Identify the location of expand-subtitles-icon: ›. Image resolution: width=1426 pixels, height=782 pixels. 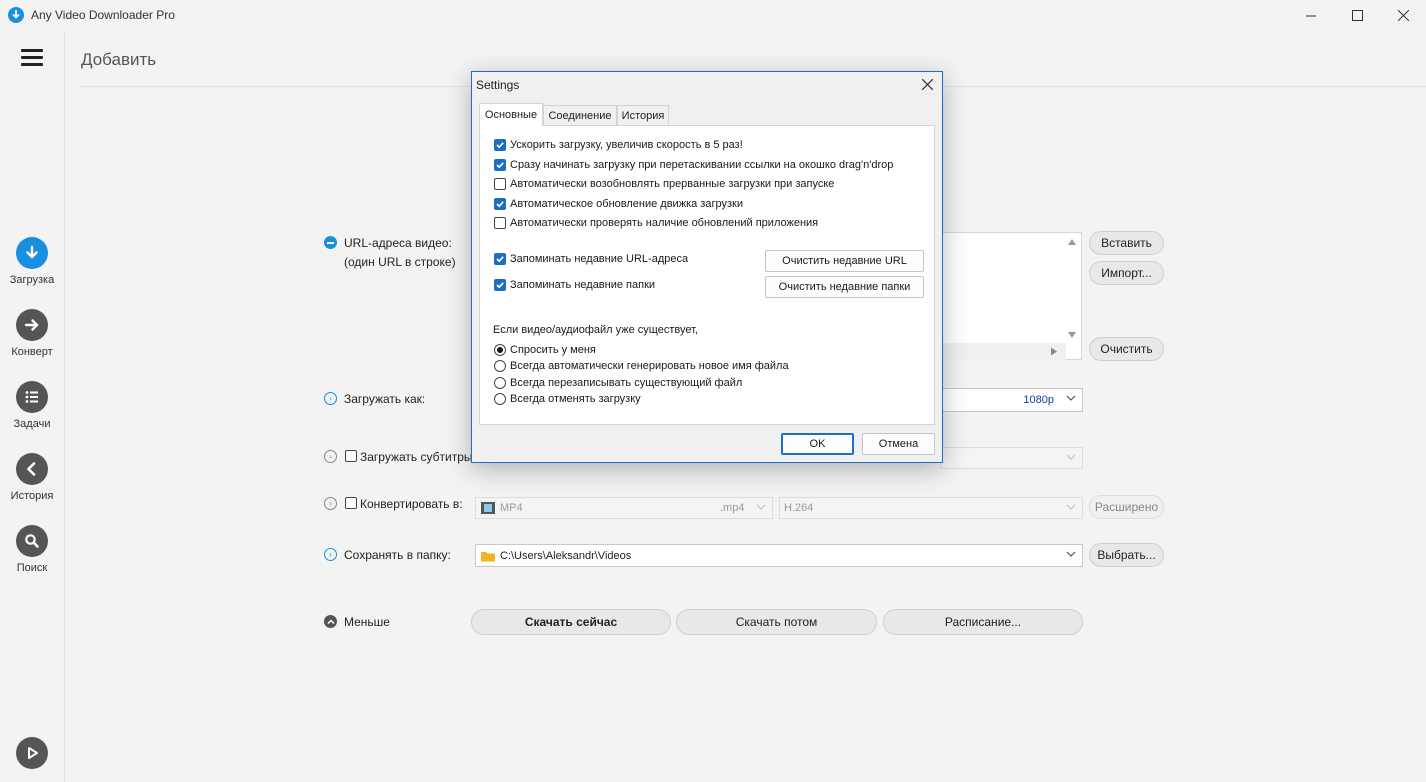
(330, 456).